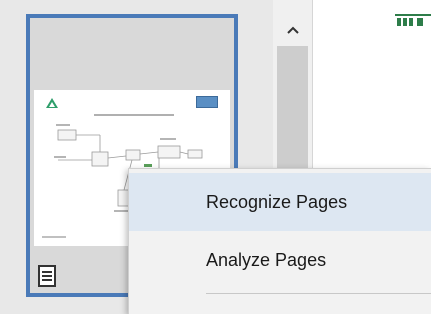  I want to click on menu-separator, so click(318, 293).